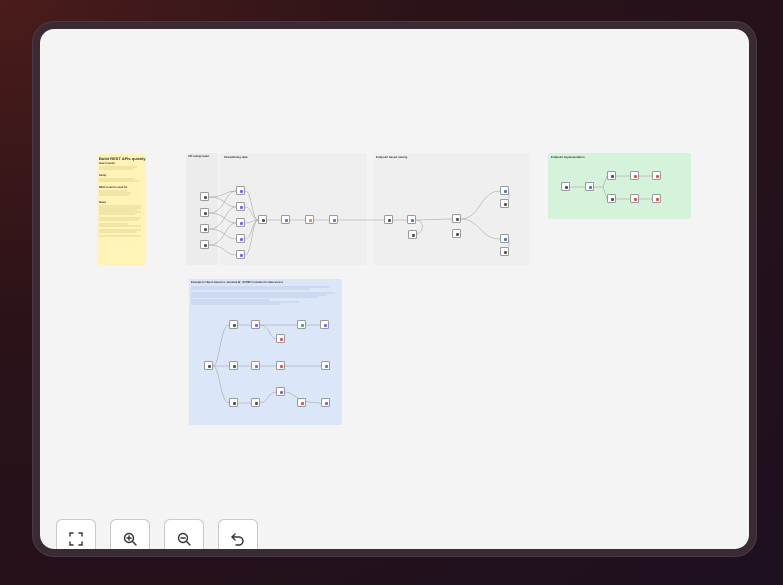 This screenshot has width=783, height=585. What do you see at coordinates (237, 539) in the screenshot?
I see `undo-icon` at bounding box center [237, 539].